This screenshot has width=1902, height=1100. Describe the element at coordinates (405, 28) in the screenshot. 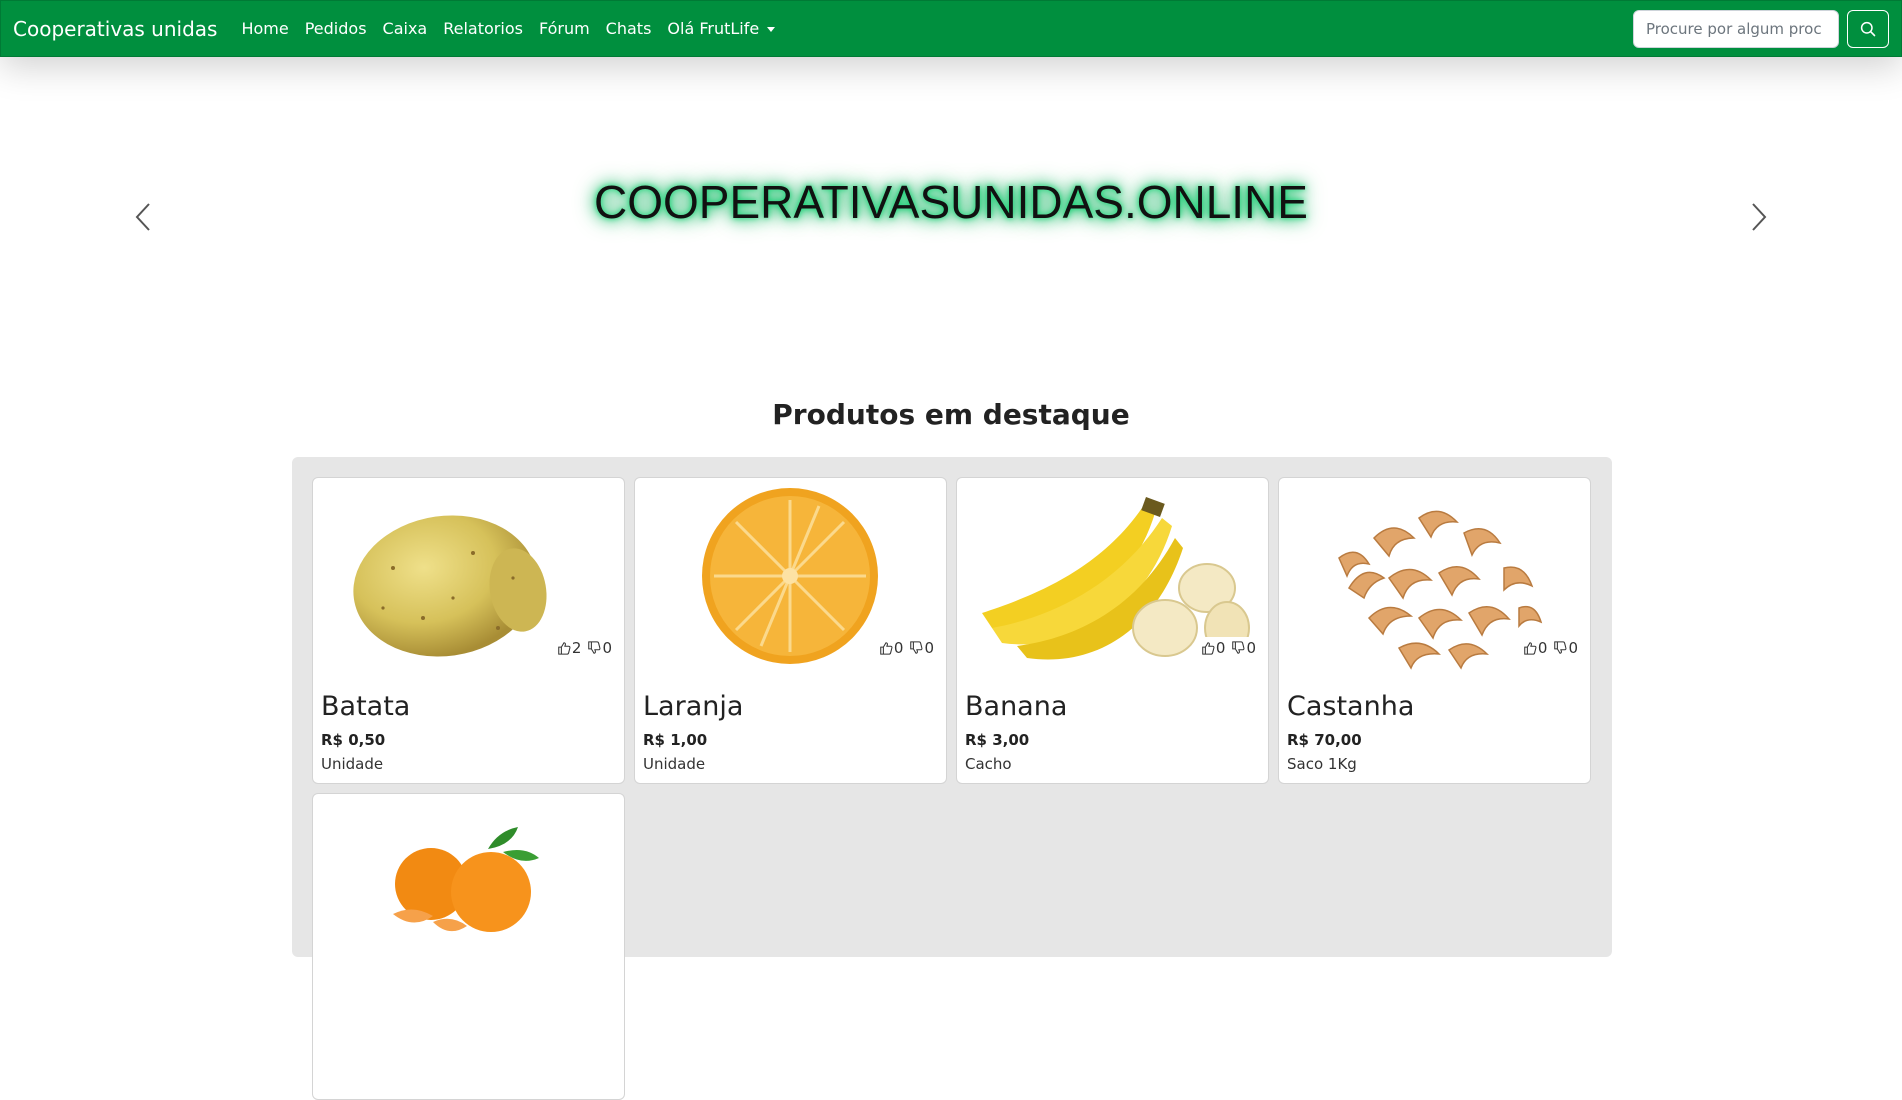

I see `nav-link-caixa: Caixa` at that location.